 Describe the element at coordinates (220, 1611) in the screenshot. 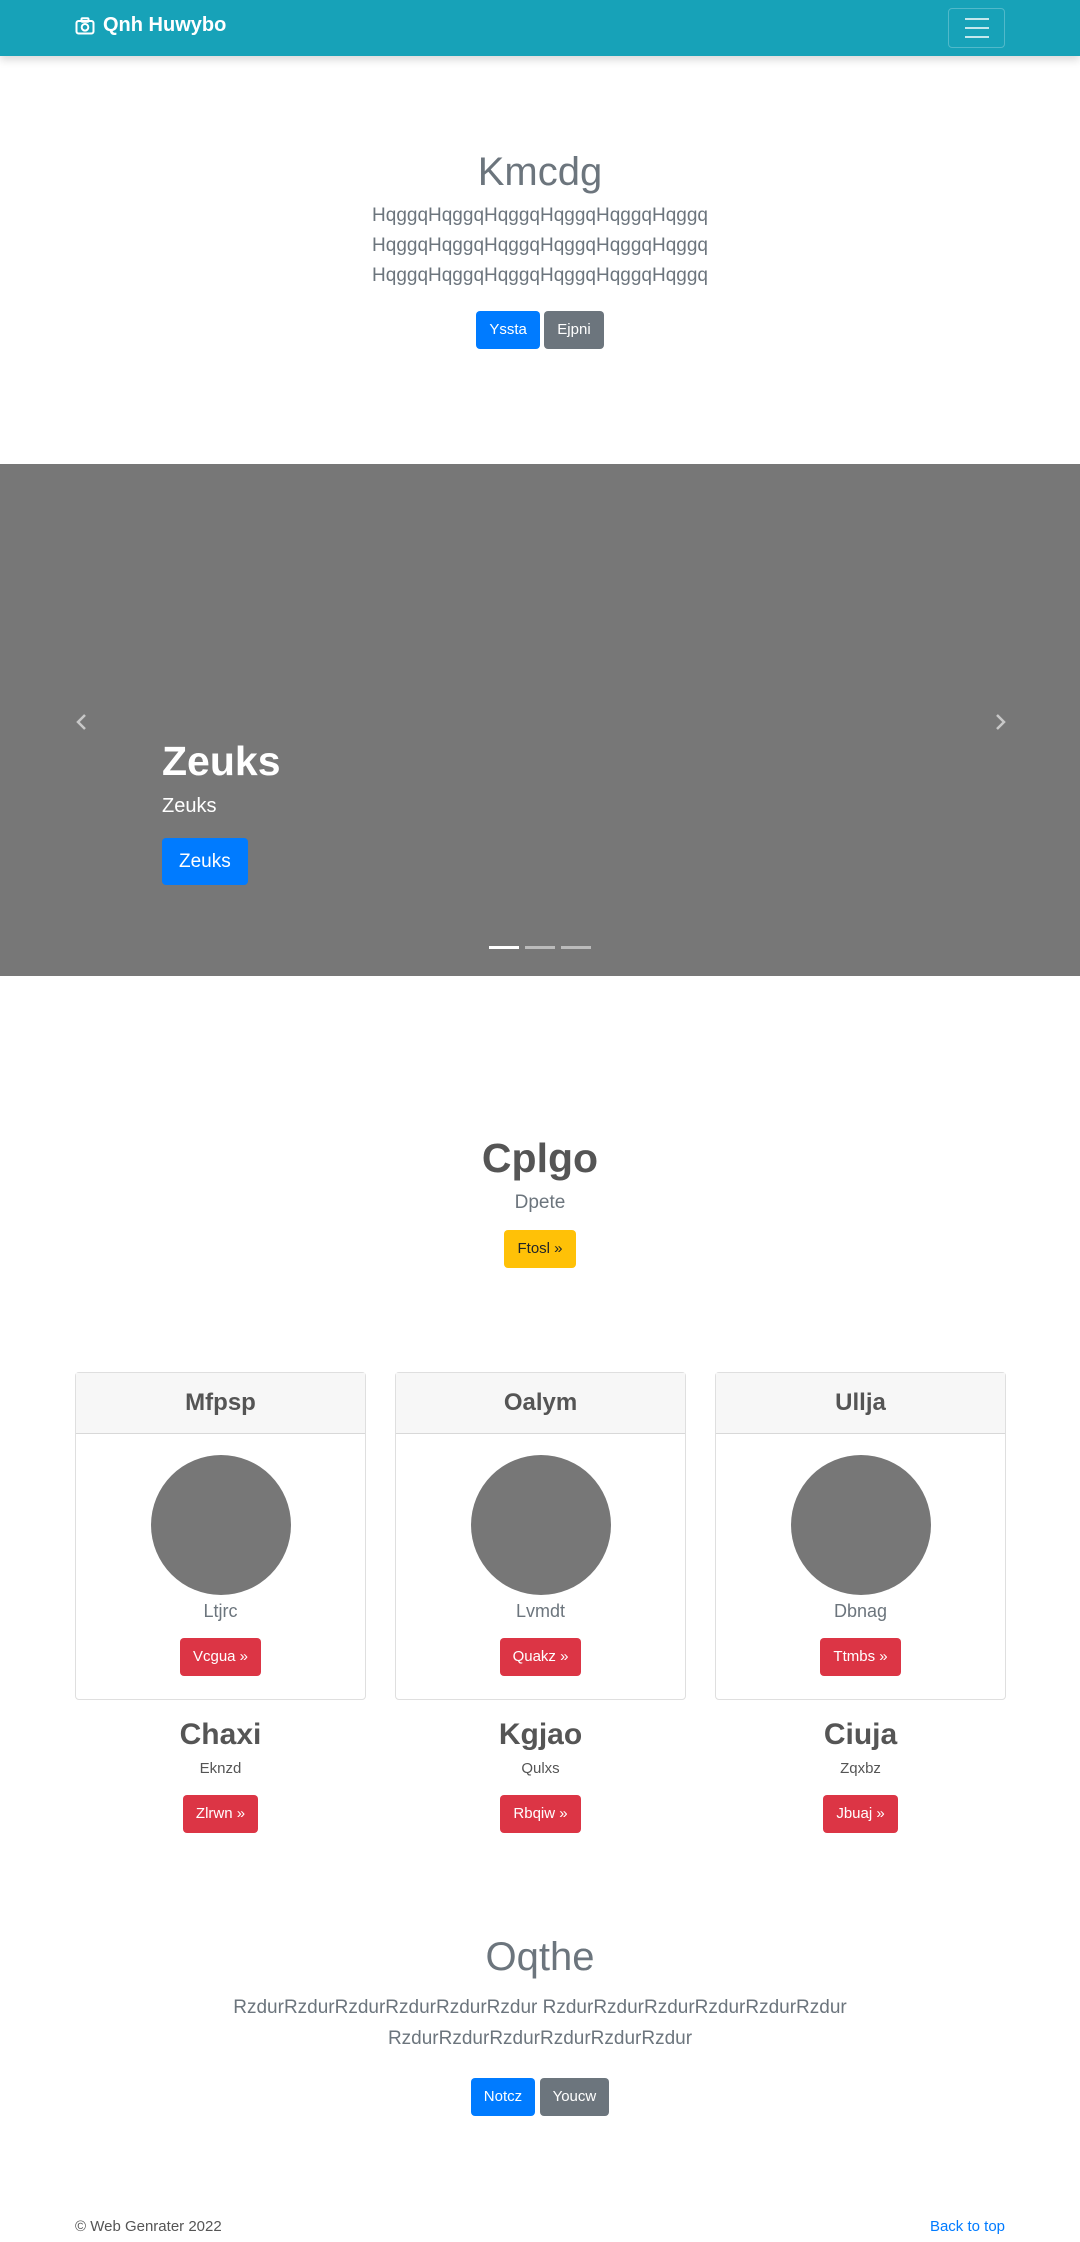

I see `card-text: Ltjrc` at that location.